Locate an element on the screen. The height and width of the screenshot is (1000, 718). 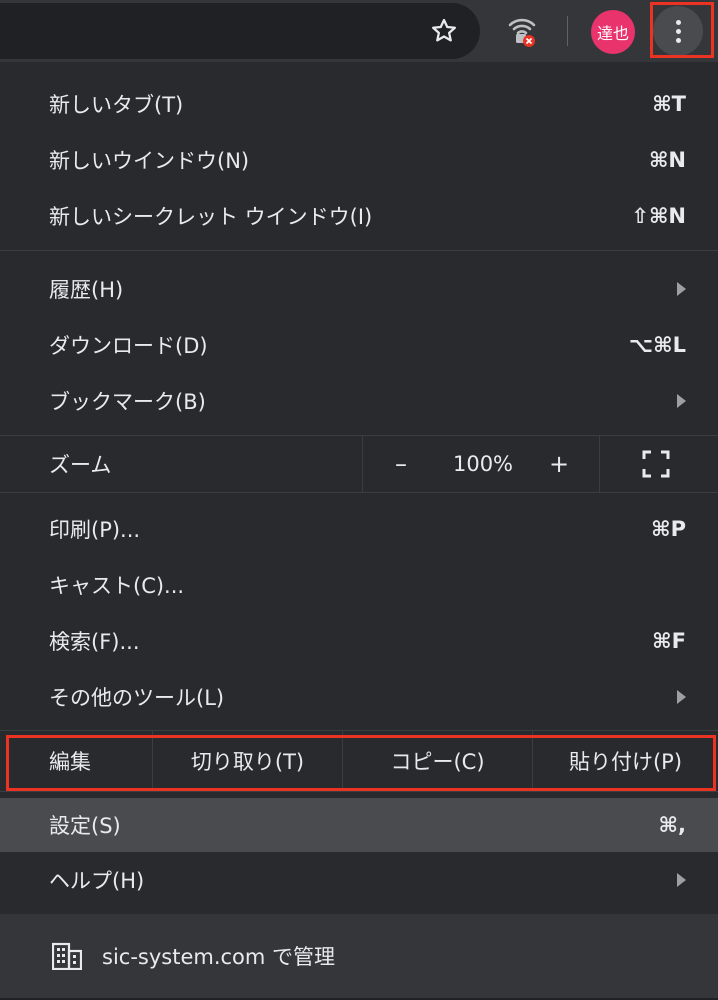
zoom-controls: – 100% + is located at coordinates (481, 464).